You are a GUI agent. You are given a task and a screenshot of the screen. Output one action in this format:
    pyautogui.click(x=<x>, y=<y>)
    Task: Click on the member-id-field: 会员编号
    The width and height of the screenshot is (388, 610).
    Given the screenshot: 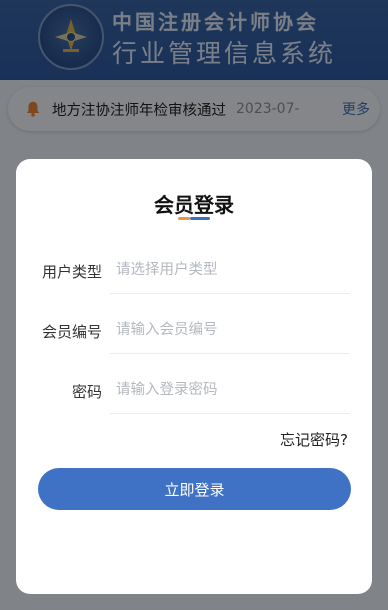 What is the action you would take?
    pyautogui.click(x=194, y=331)
    